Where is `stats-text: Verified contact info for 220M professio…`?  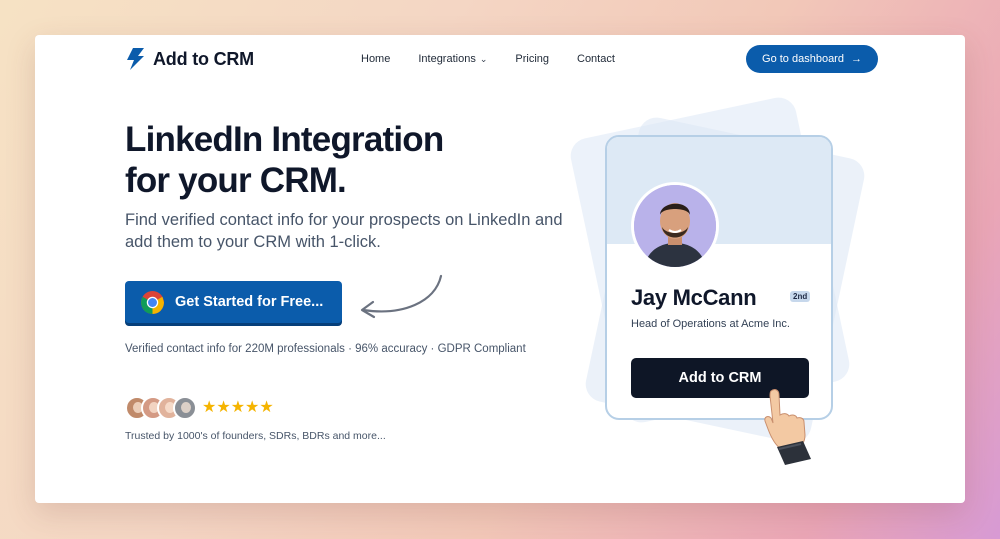
stats-text: Verified contact info for 220M professio… is located at coordinates (325, 349).